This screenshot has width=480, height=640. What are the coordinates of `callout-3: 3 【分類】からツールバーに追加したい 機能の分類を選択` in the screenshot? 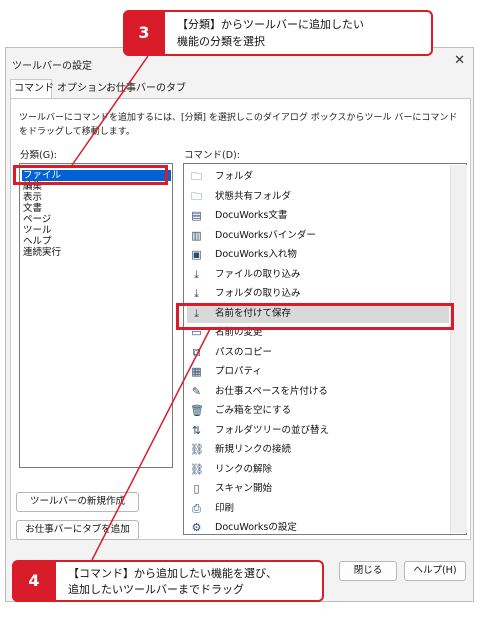 It's located at (278, 33).